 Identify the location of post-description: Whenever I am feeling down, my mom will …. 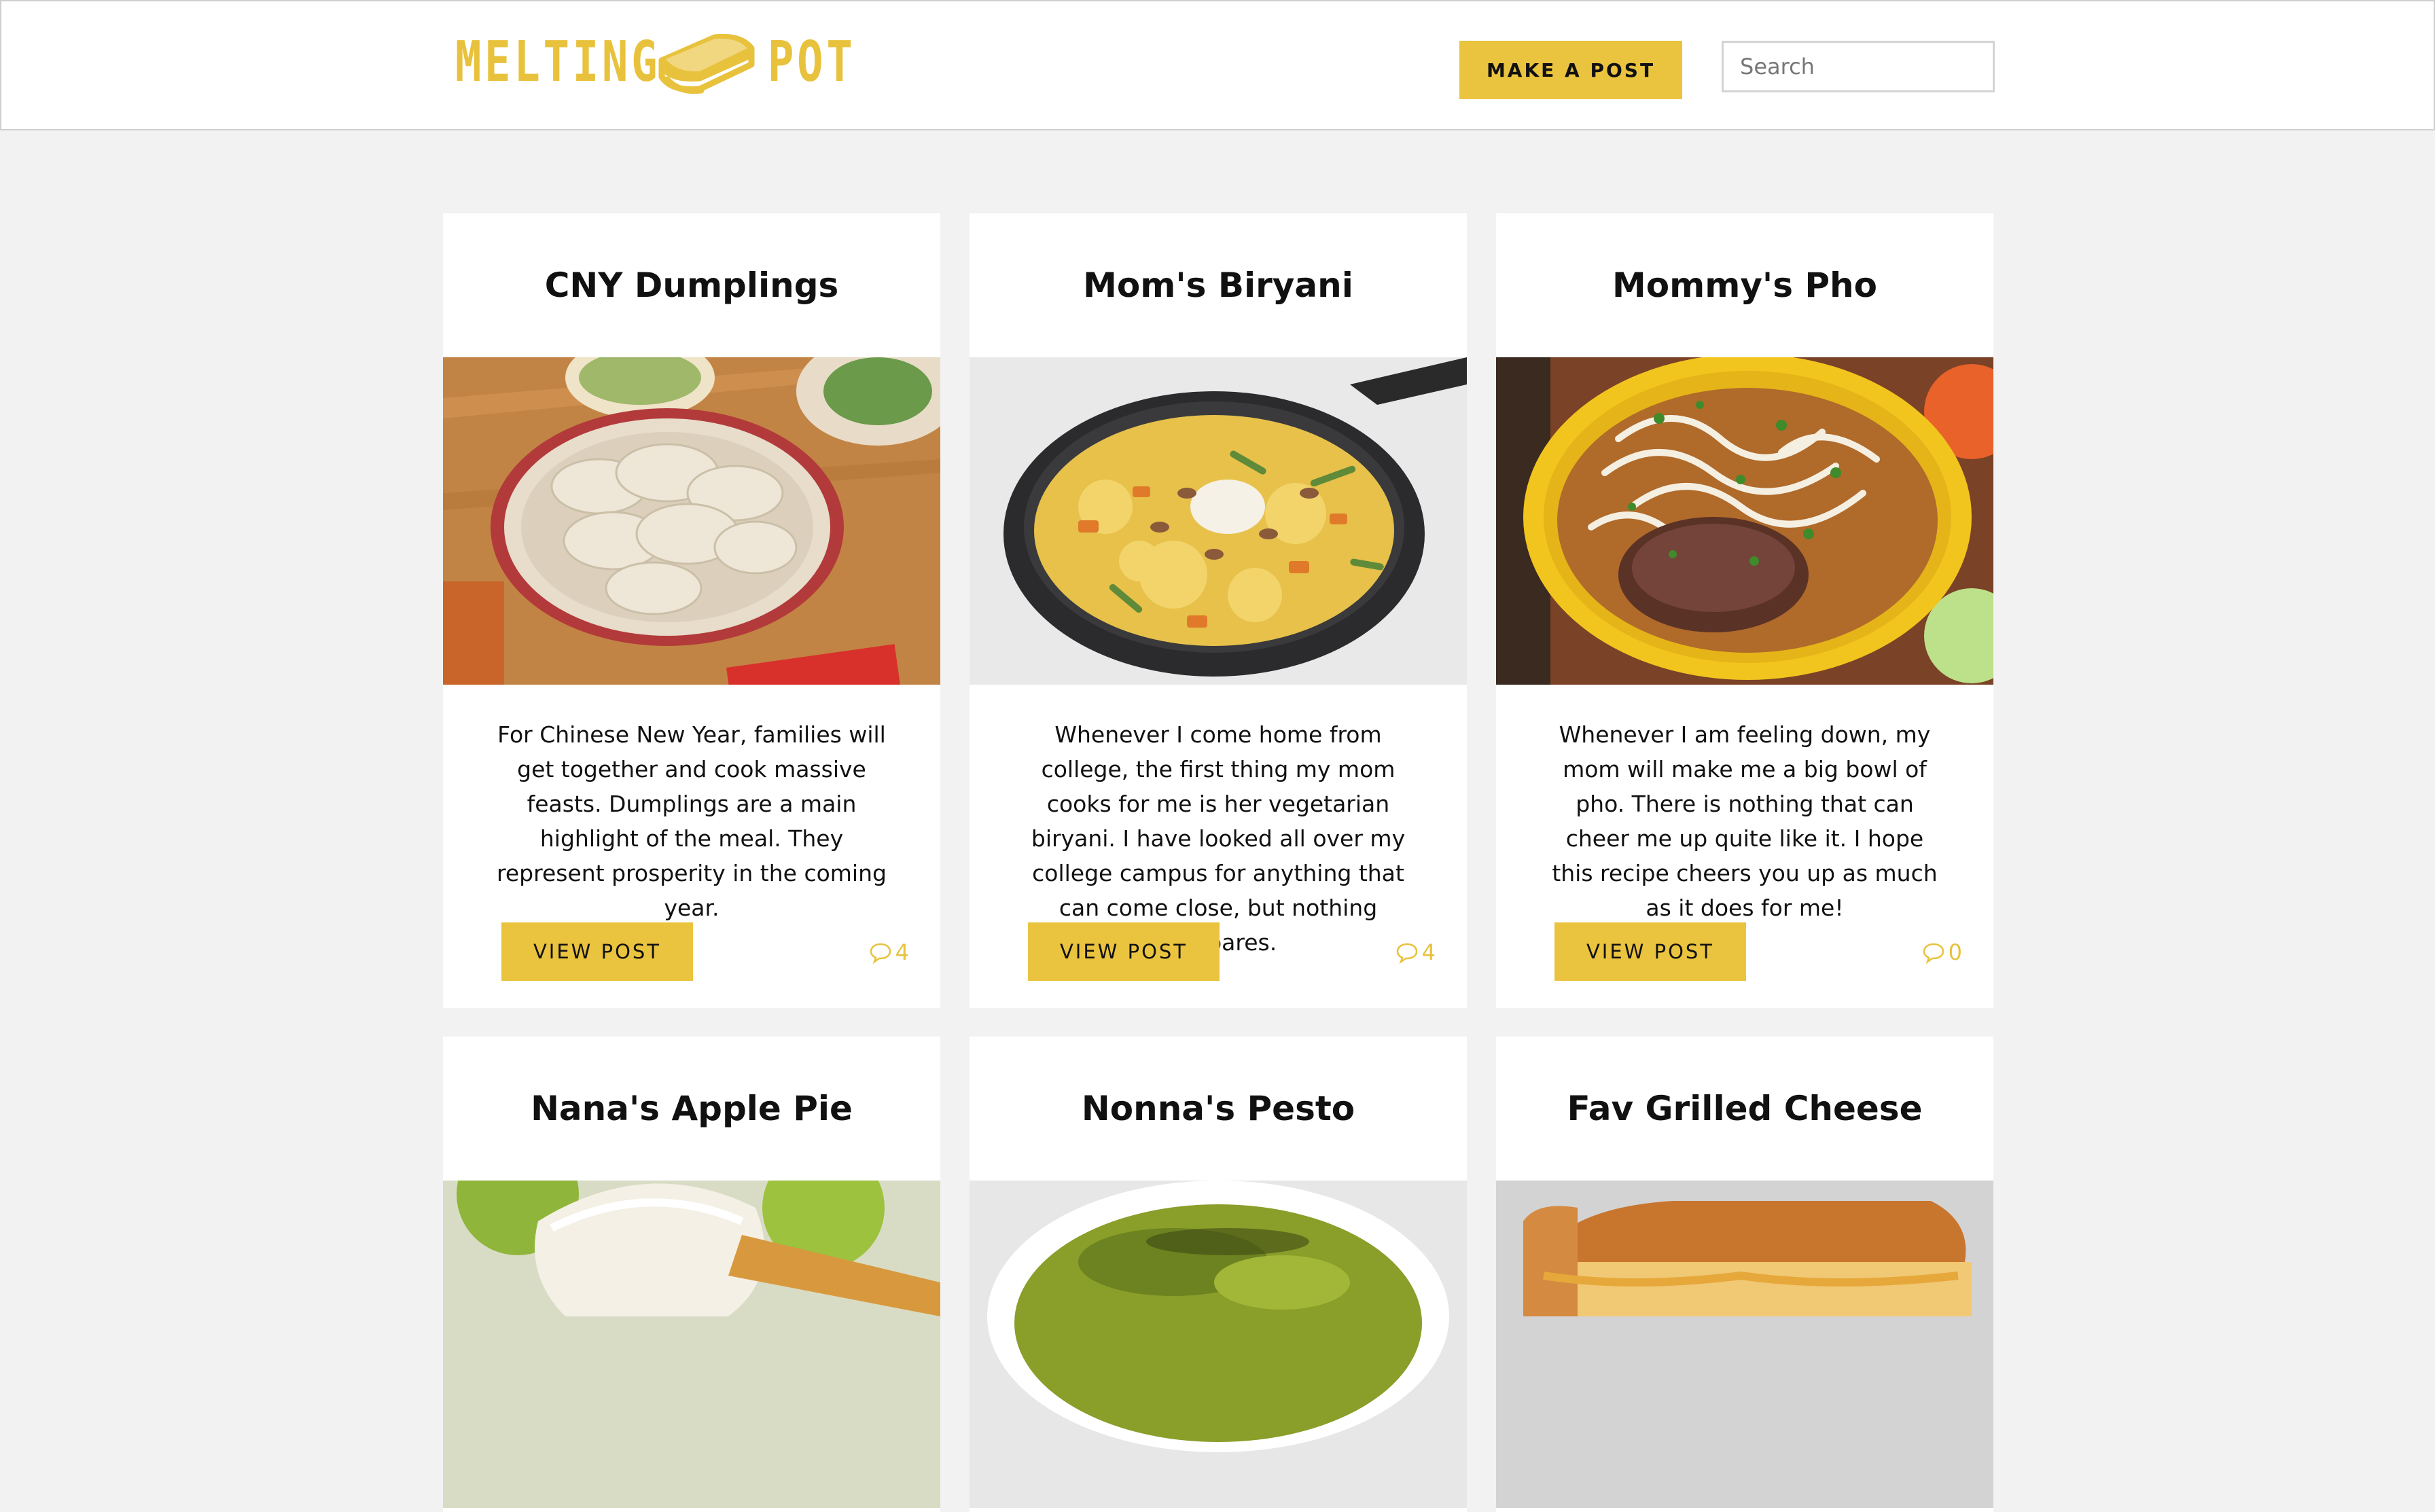
(1745, 821).